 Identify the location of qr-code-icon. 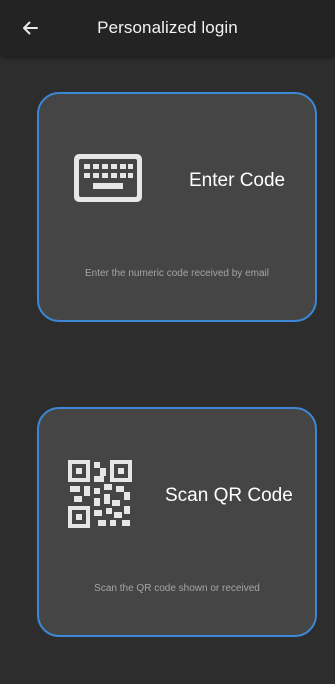
(100, 494).